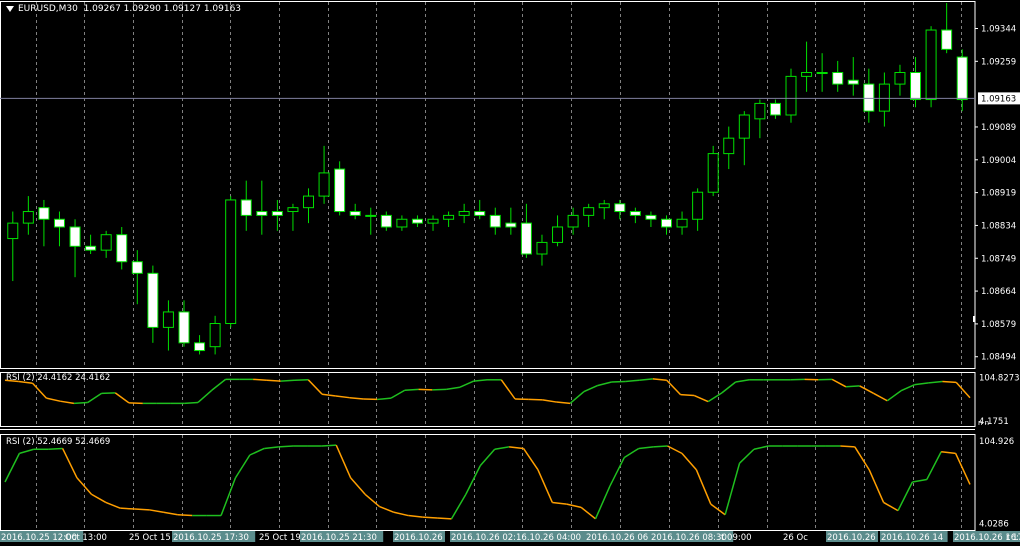  I want to click on time-axis-label: 2016.10.26 08:30, so click(689, 538).